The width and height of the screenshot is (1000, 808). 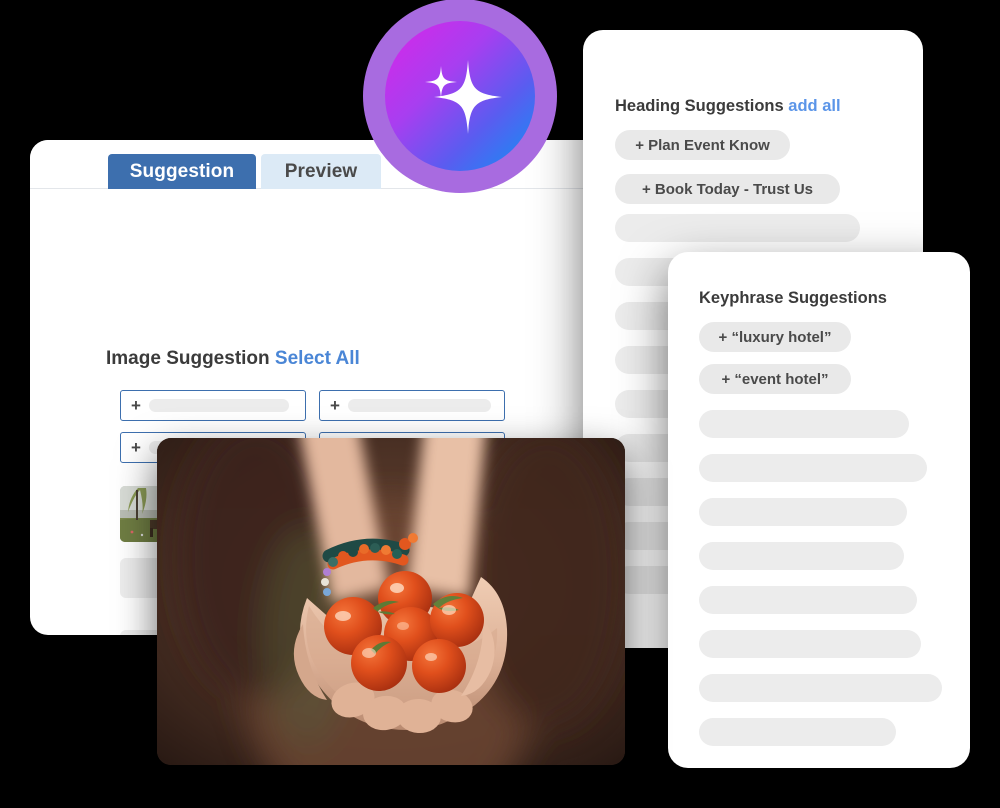 I want to click on select-all-link: Select All, so click(x=317, y=358).